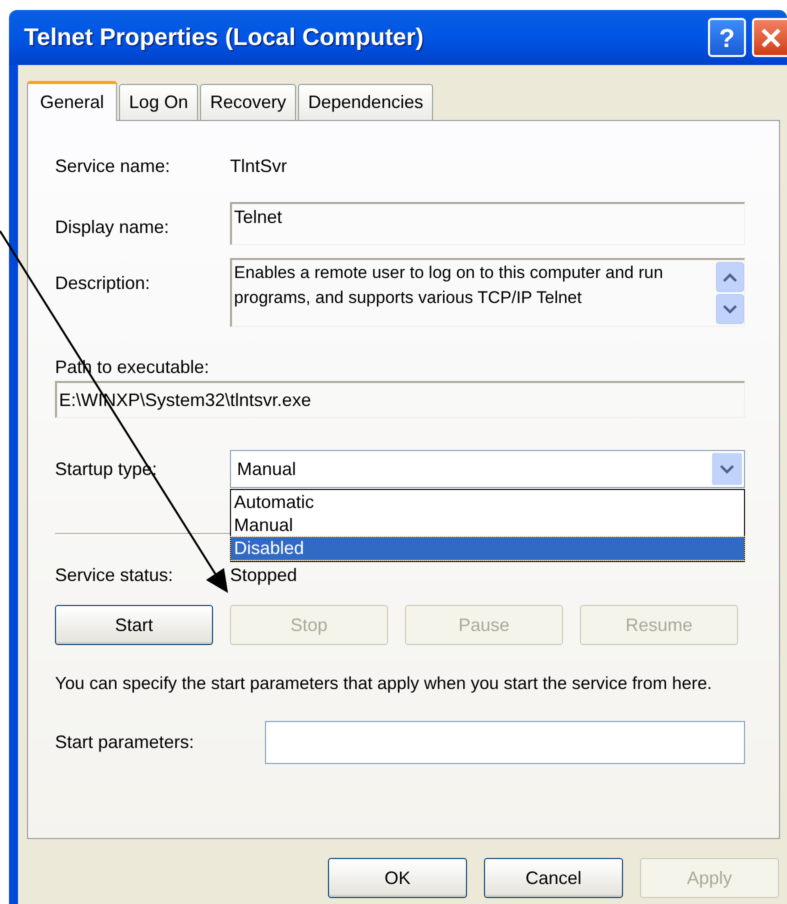  I want to click on field-label: Display name:, so click(112, 227).